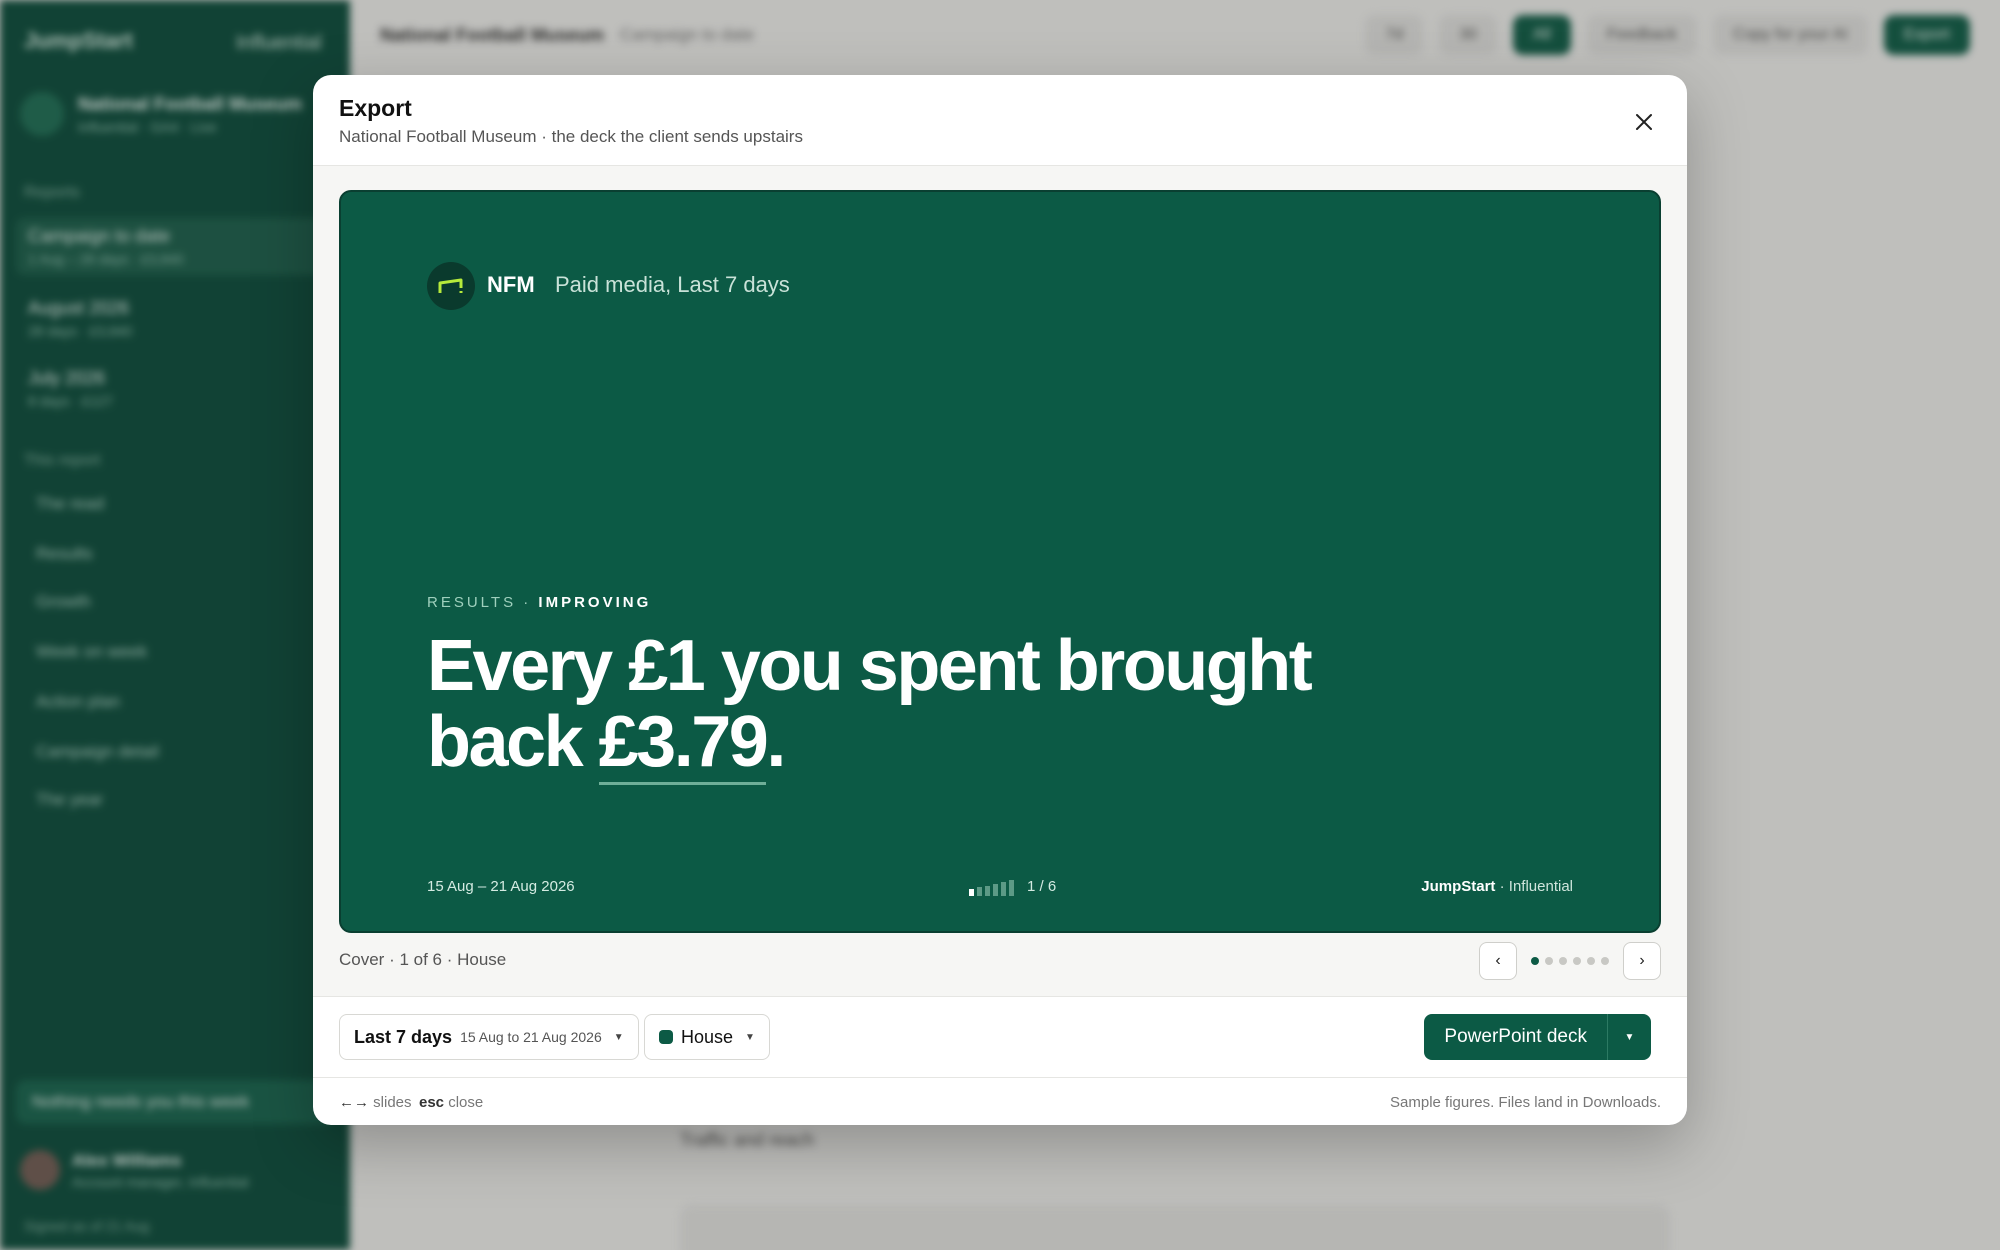 This screenshot has width=2000, height=1250. Describe the element at coordinates (870, 704) in the screenshot. I see `headline-text: Every £1 you spent brought back` at that location.